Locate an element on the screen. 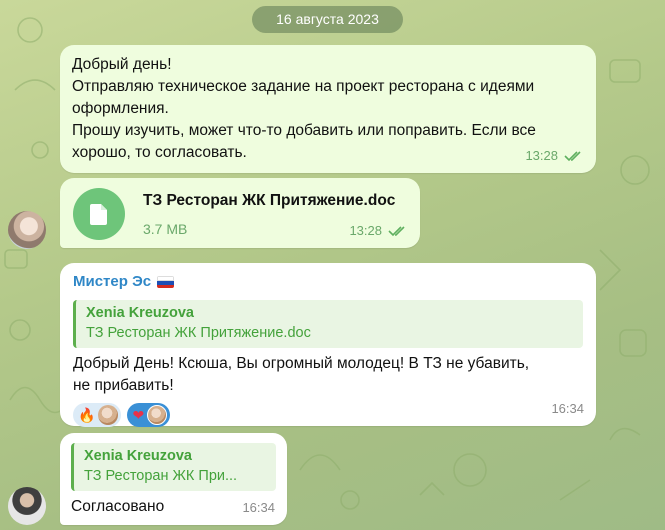 This screenshot has width=665, height=530. reaction-fire: 🔥 is located at coordinates (97, 415).